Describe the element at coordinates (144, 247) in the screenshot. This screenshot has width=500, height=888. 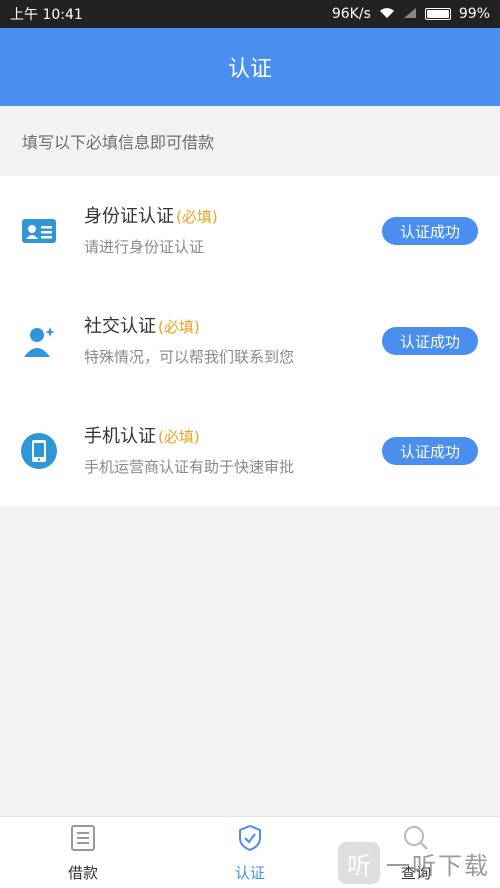
I see `verify-item-desc: 请进行身份证认证` at that location.